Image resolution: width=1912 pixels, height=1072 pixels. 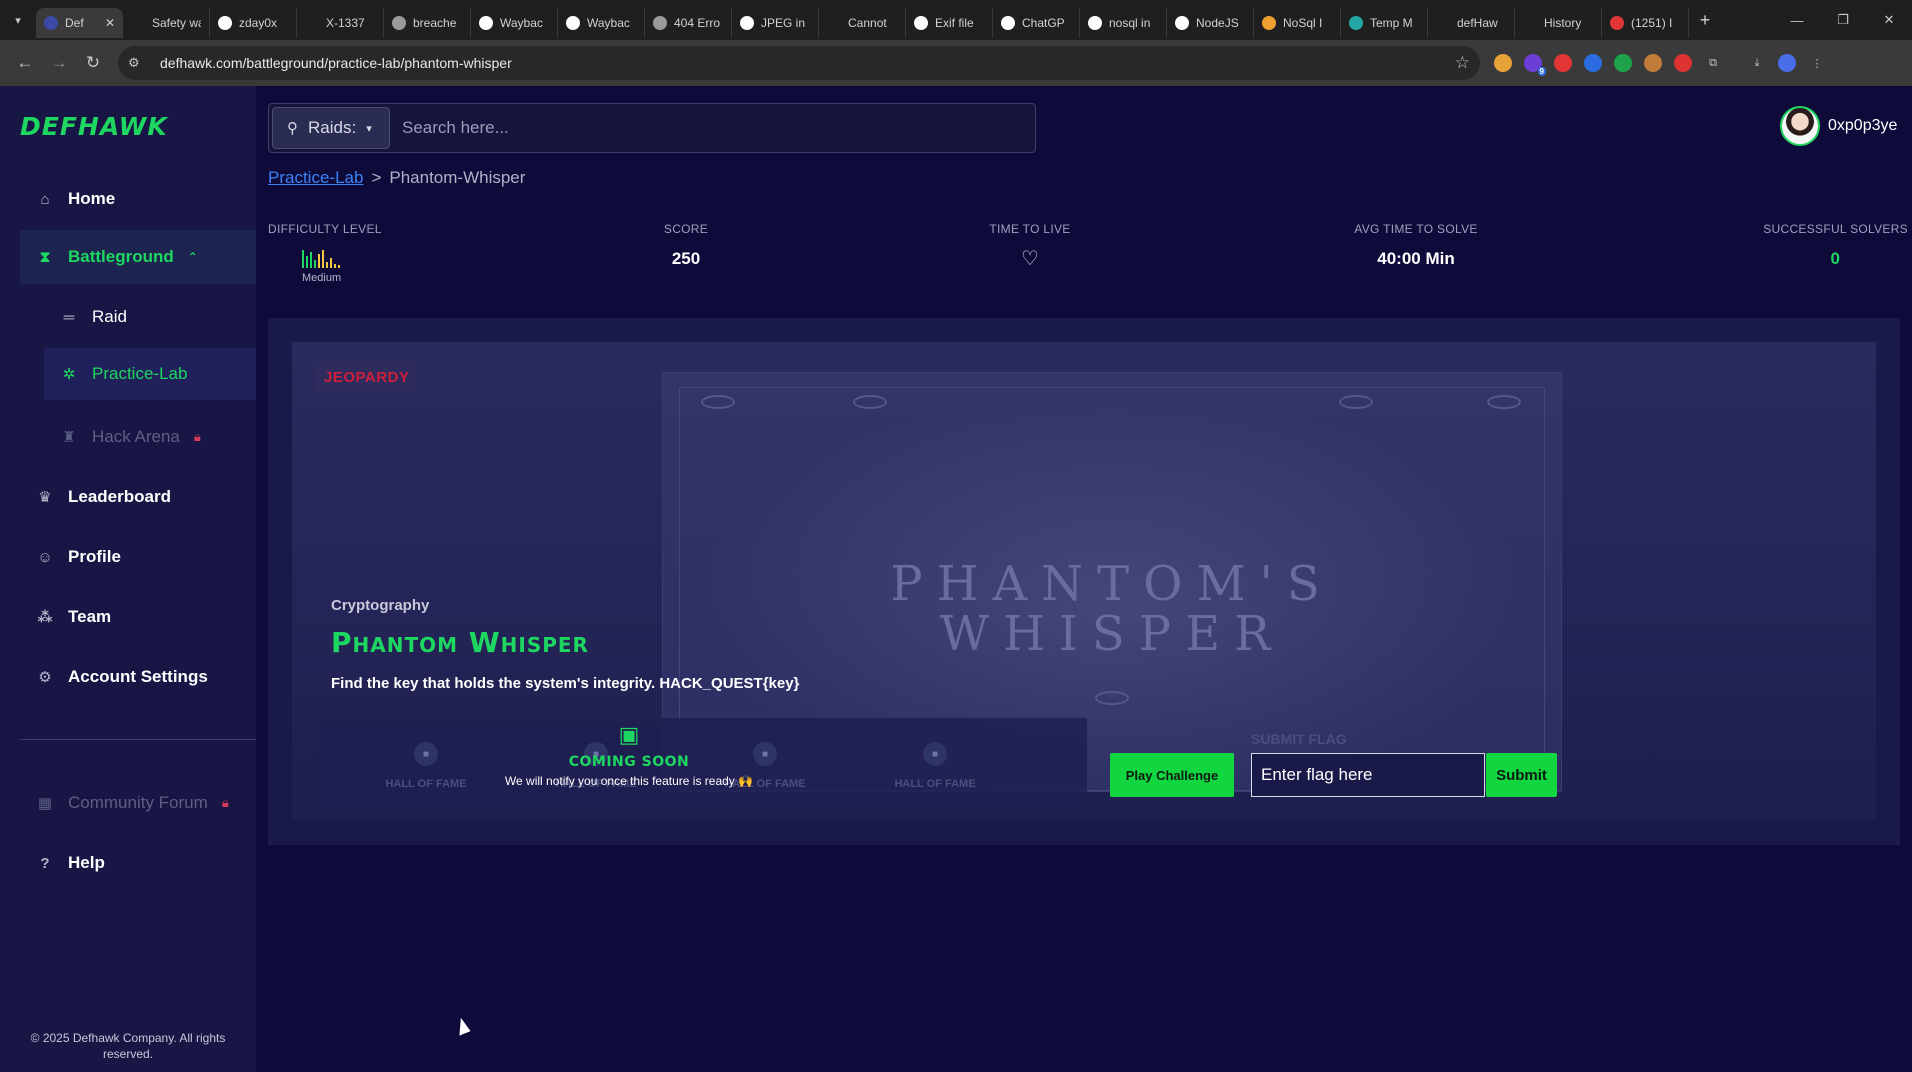 I want to click on avatar, so click(x=1800, y=126).